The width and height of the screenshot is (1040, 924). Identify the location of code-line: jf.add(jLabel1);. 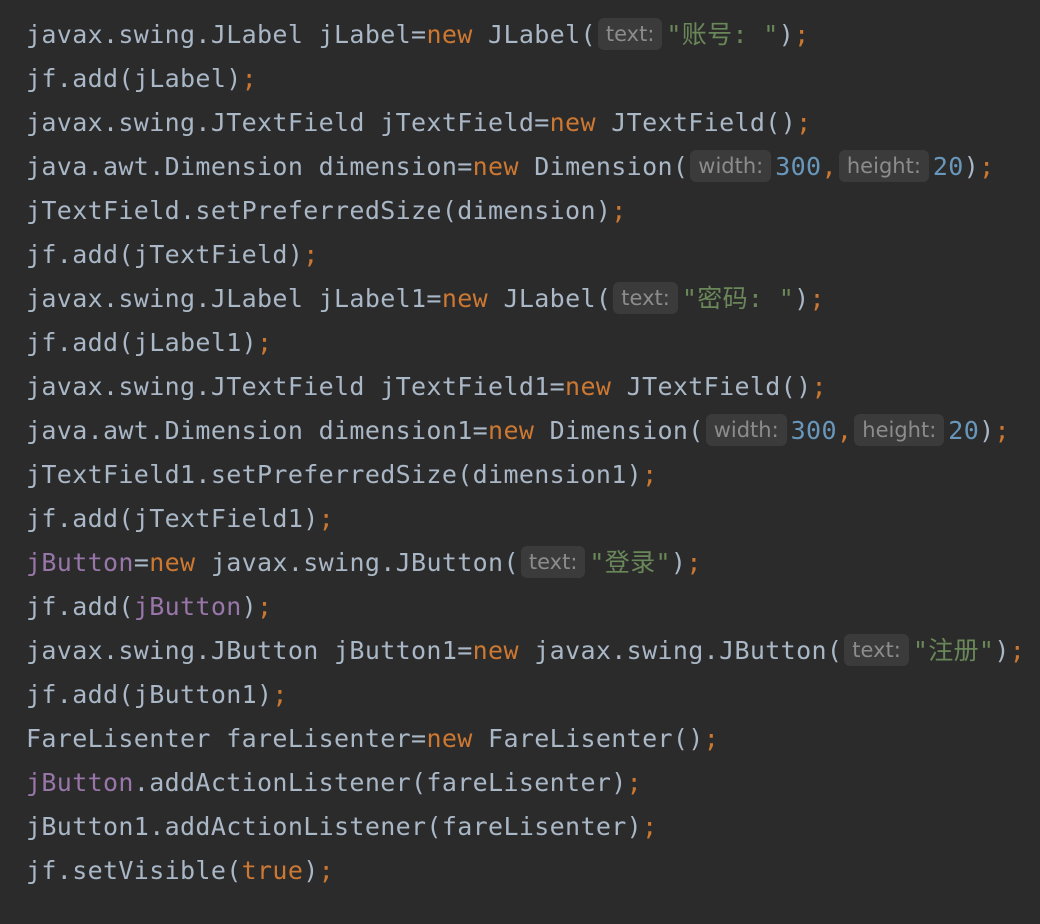
(149, 343).